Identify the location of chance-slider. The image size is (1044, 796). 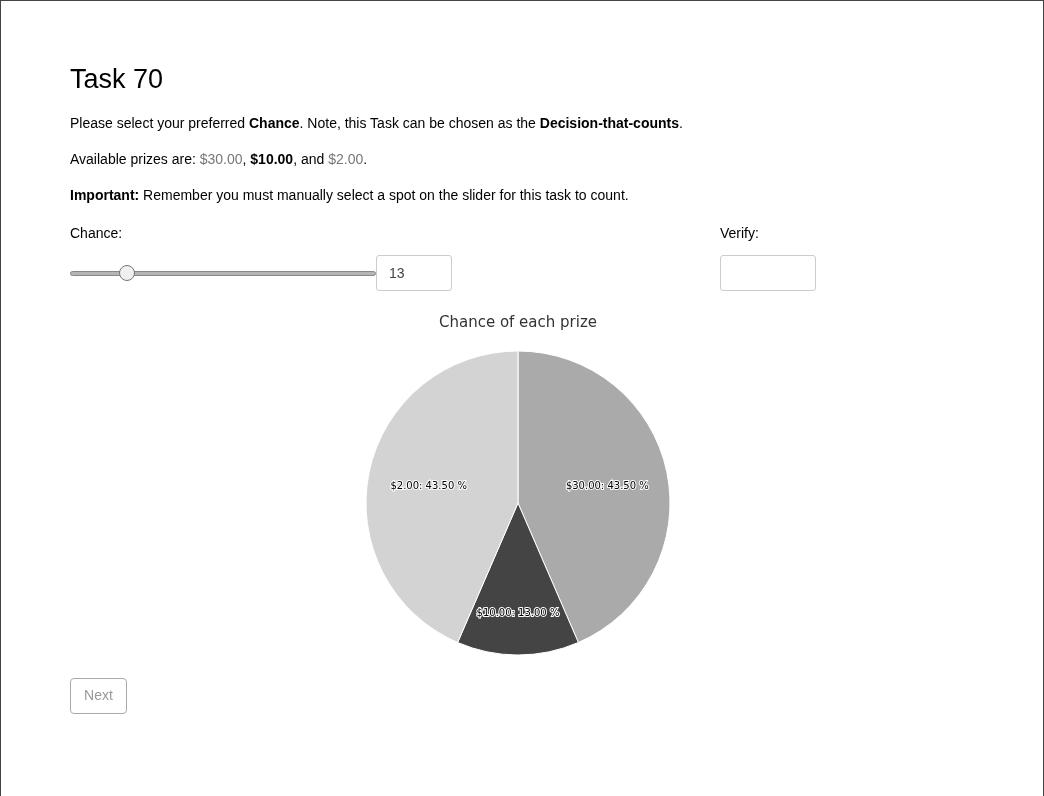
(223, 273).